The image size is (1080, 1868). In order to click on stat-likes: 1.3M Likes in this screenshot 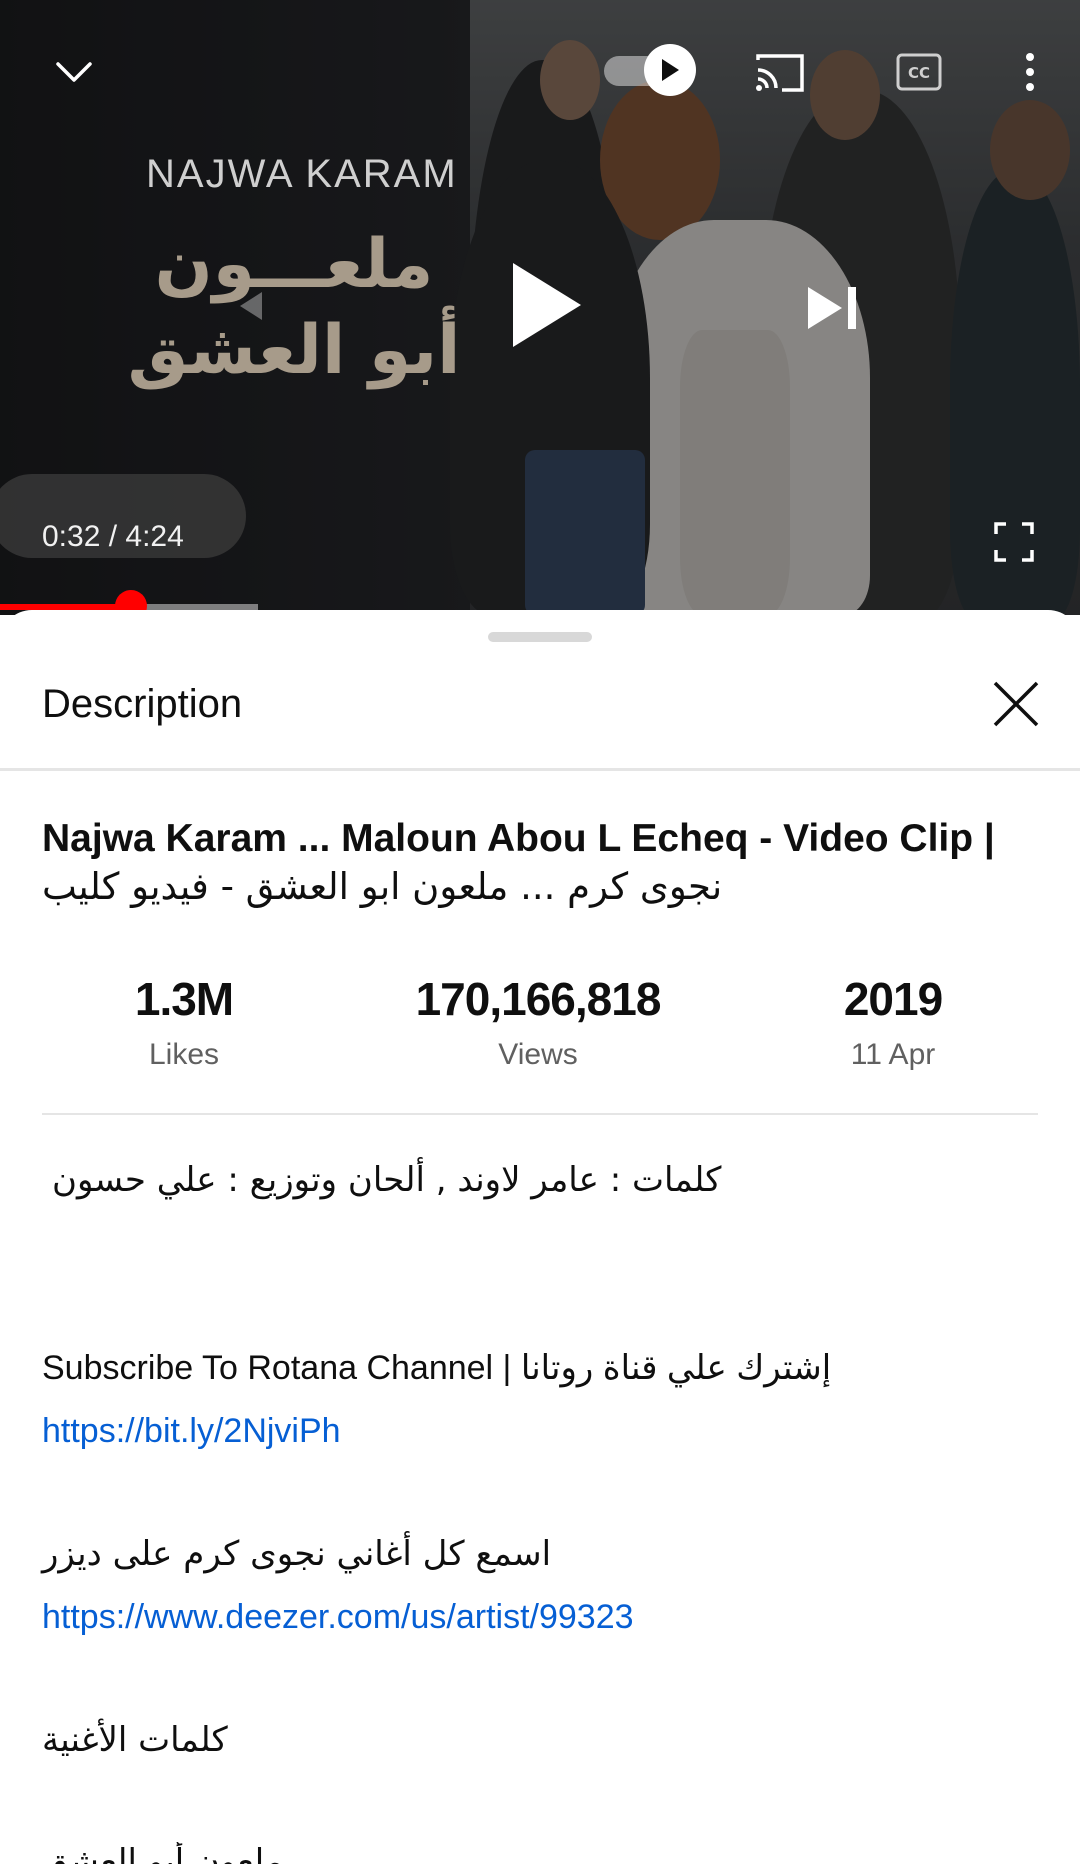, I will do `click(184, 1022)`.